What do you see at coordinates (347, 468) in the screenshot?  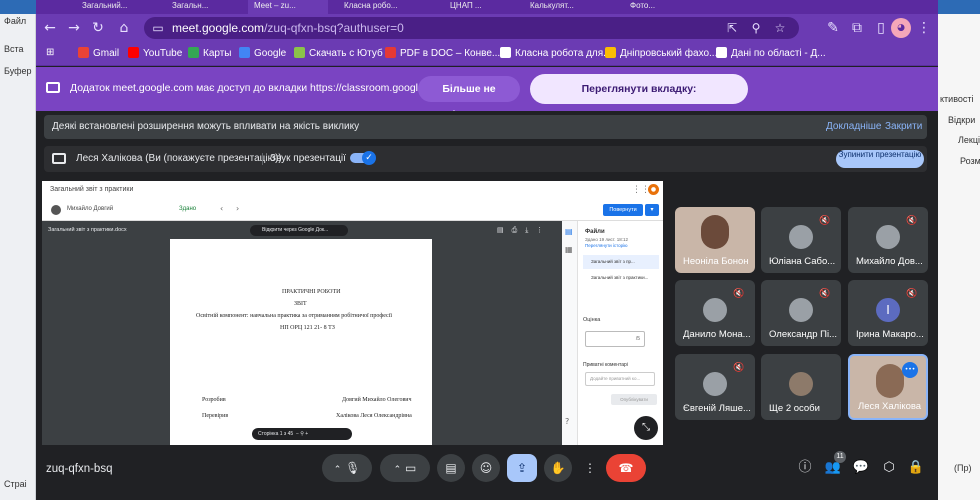 I see `mic-button: ⌃ 🎙` at bounding box center [347, 468].